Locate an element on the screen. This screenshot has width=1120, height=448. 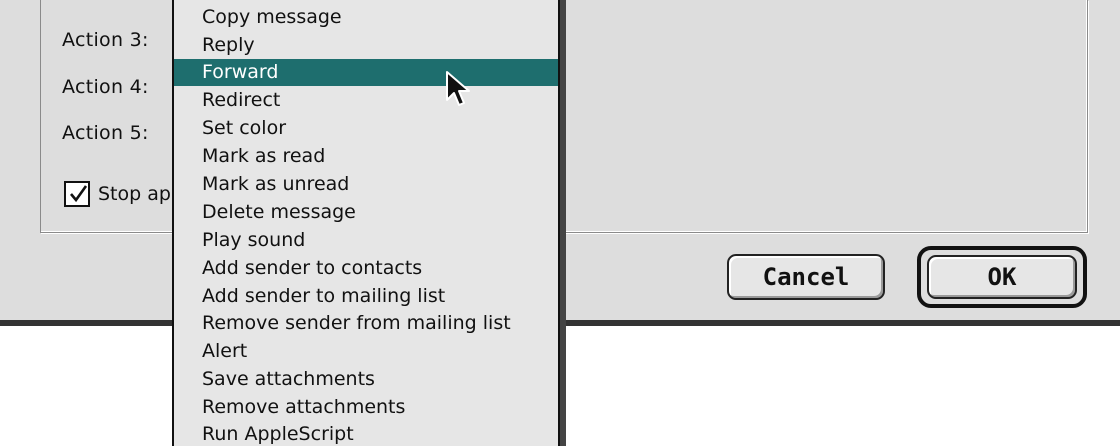
menu-item-copy-message: Copy message is located at coordinates (366, 17).